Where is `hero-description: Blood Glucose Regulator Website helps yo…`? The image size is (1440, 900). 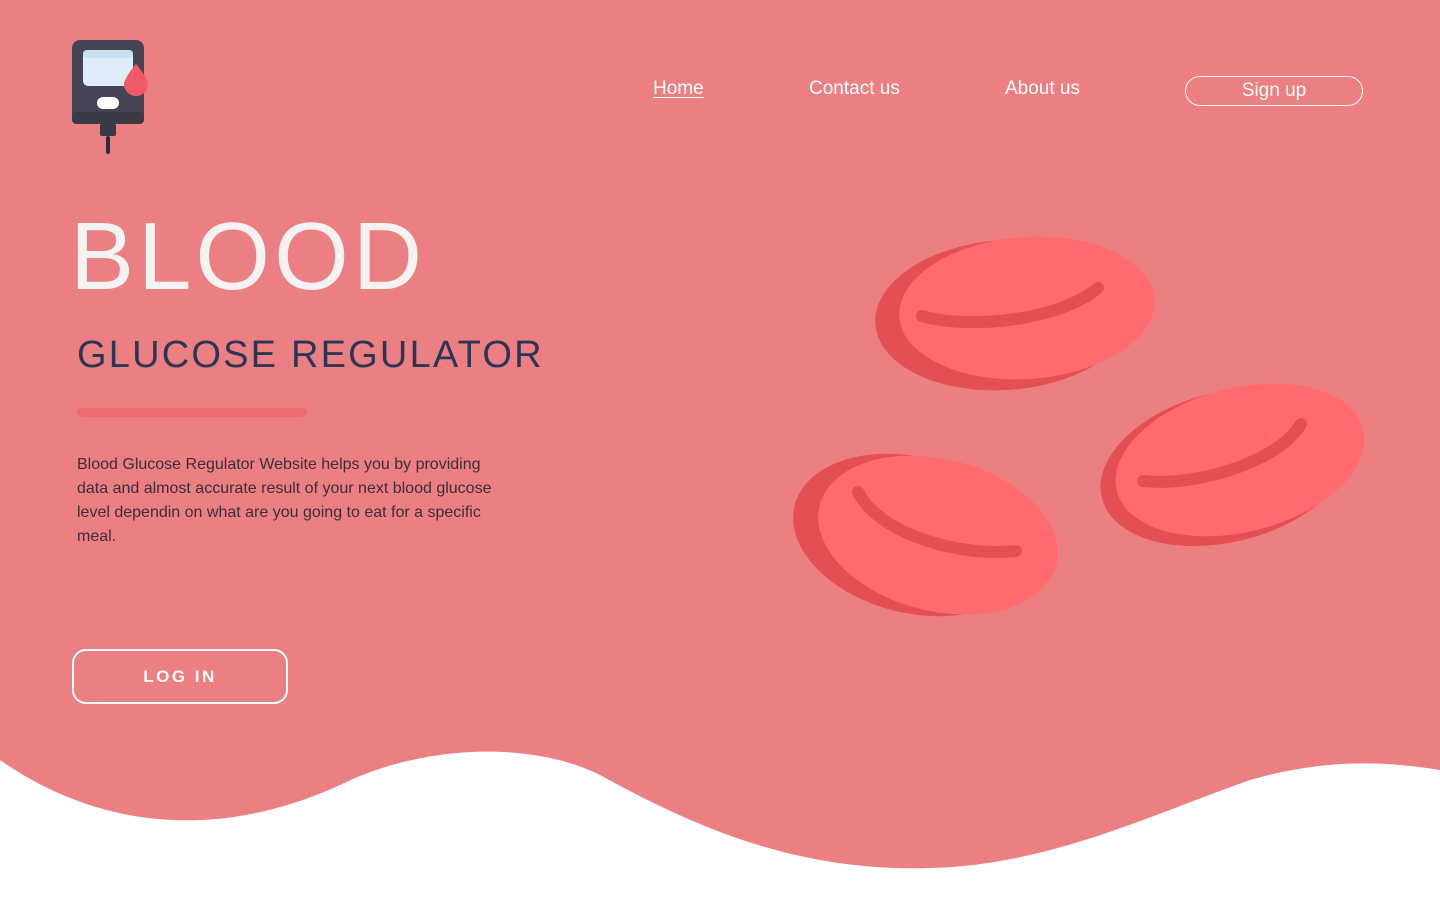 hero-description: Blood Glucose Regulator Website helps yo… is located at coordinates (284, 500).